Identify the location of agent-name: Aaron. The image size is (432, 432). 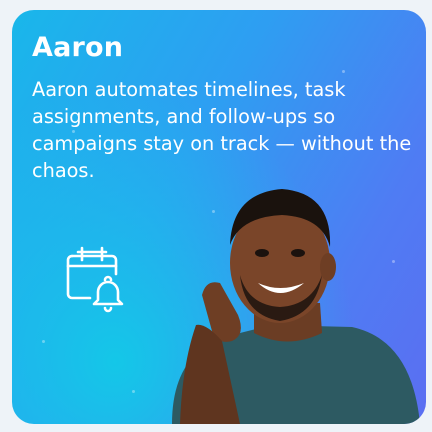
(78, 47).